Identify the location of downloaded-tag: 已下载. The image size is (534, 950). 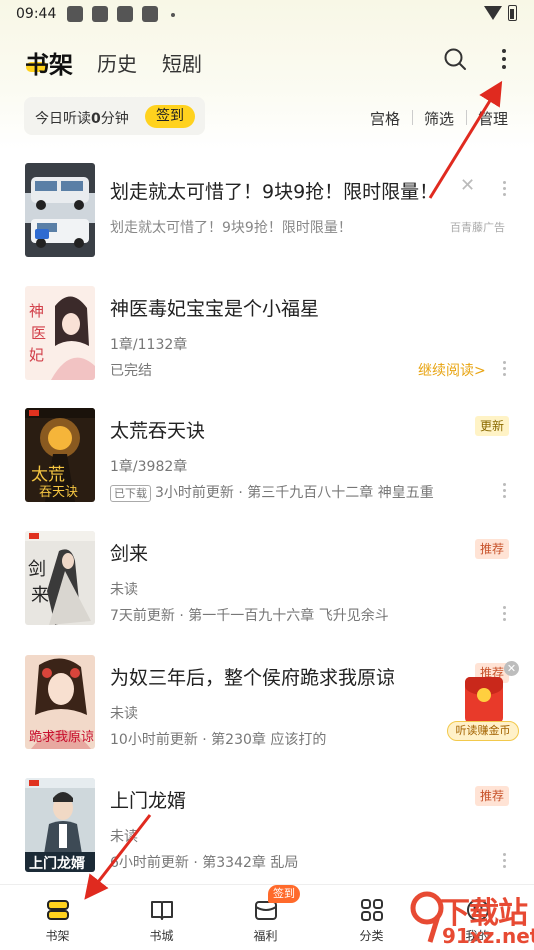
(130, 493).